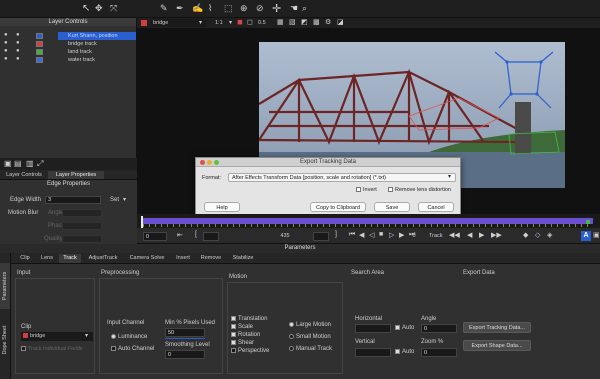 The width and height of the screenshot is (600, 379). I want to click on remove-lens-checkbox: Remove lens distortion, so click(419, 190).